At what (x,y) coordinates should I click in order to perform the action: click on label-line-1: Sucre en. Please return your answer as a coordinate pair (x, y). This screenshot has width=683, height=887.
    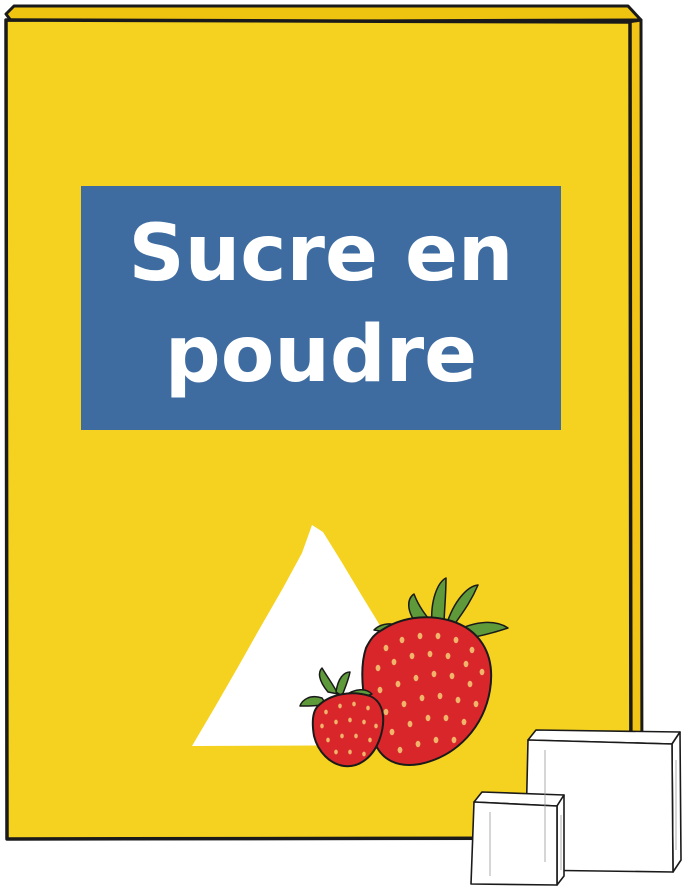
    Looking at the image, I should click on (321, 254).